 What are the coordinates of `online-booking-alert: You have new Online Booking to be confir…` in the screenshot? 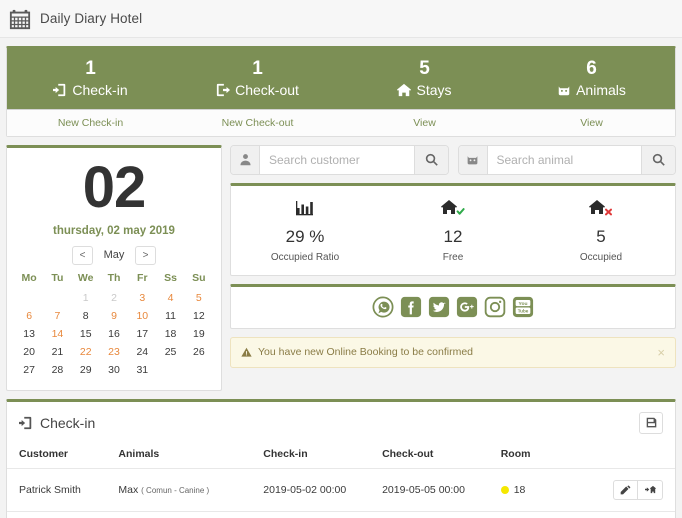 It's located at (453, 352).